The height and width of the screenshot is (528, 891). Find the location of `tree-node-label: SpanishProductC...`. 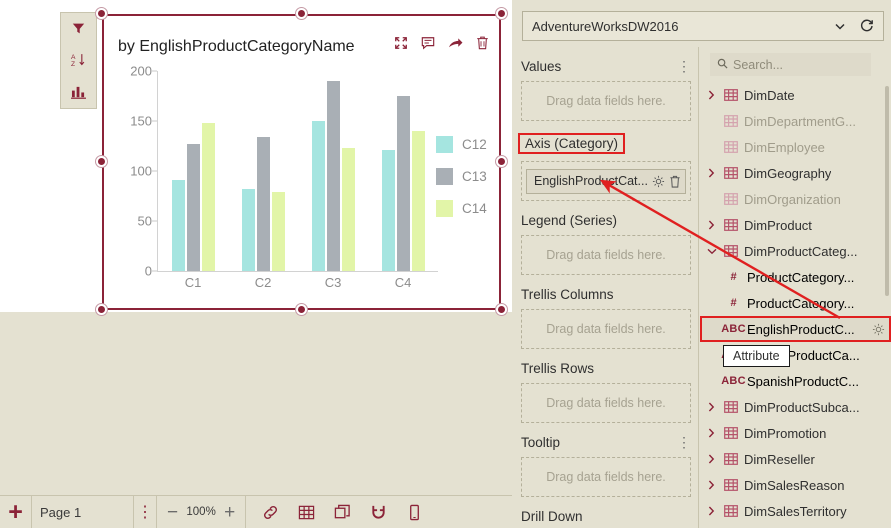

tree-node-label: SpanishProductC... is located at coordinates (803, 381).